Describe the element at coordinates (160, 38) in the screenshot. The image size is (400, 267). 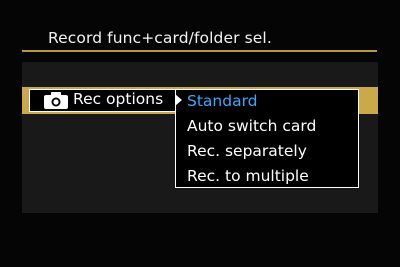
I see `screen-title: Record func+card/folder sel.` at that location.